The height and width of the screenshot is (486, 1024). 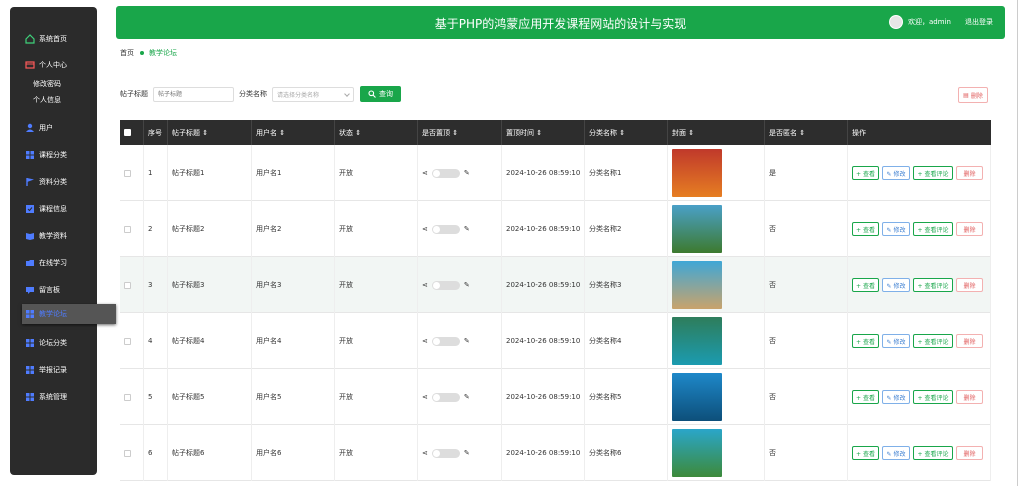 I want to click on category-select: 请选择分类名称, so click(x=313, y=94).